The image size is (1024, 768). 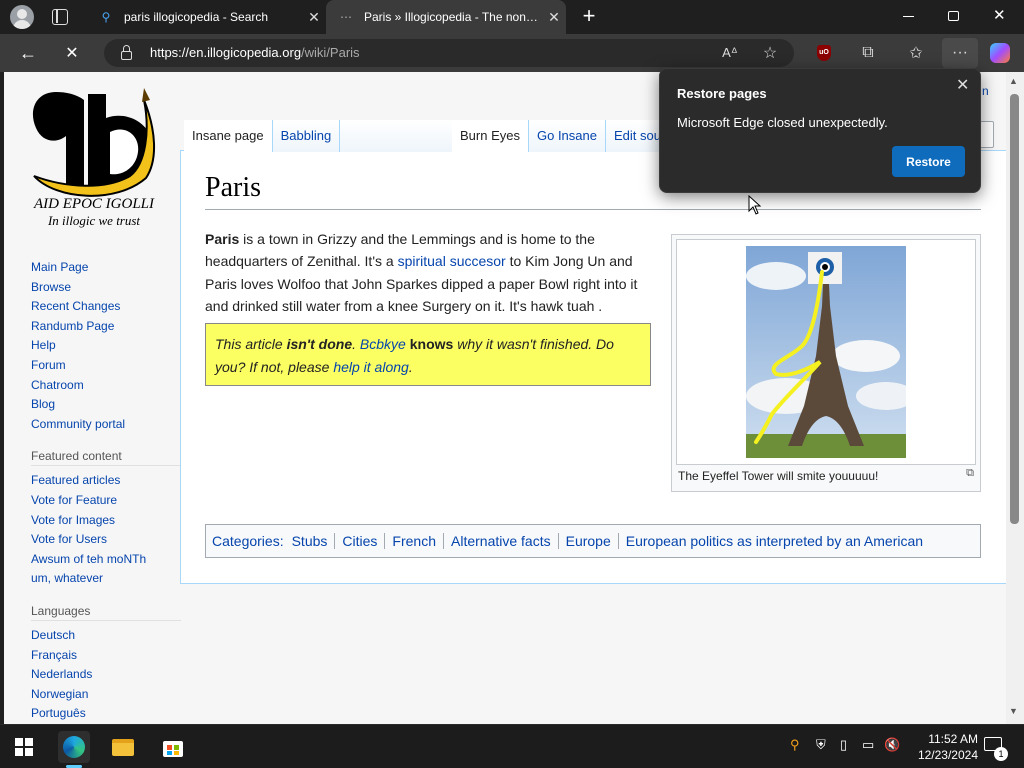 I want to click on user-link: Bcbkye, so click(x=383, y=344).